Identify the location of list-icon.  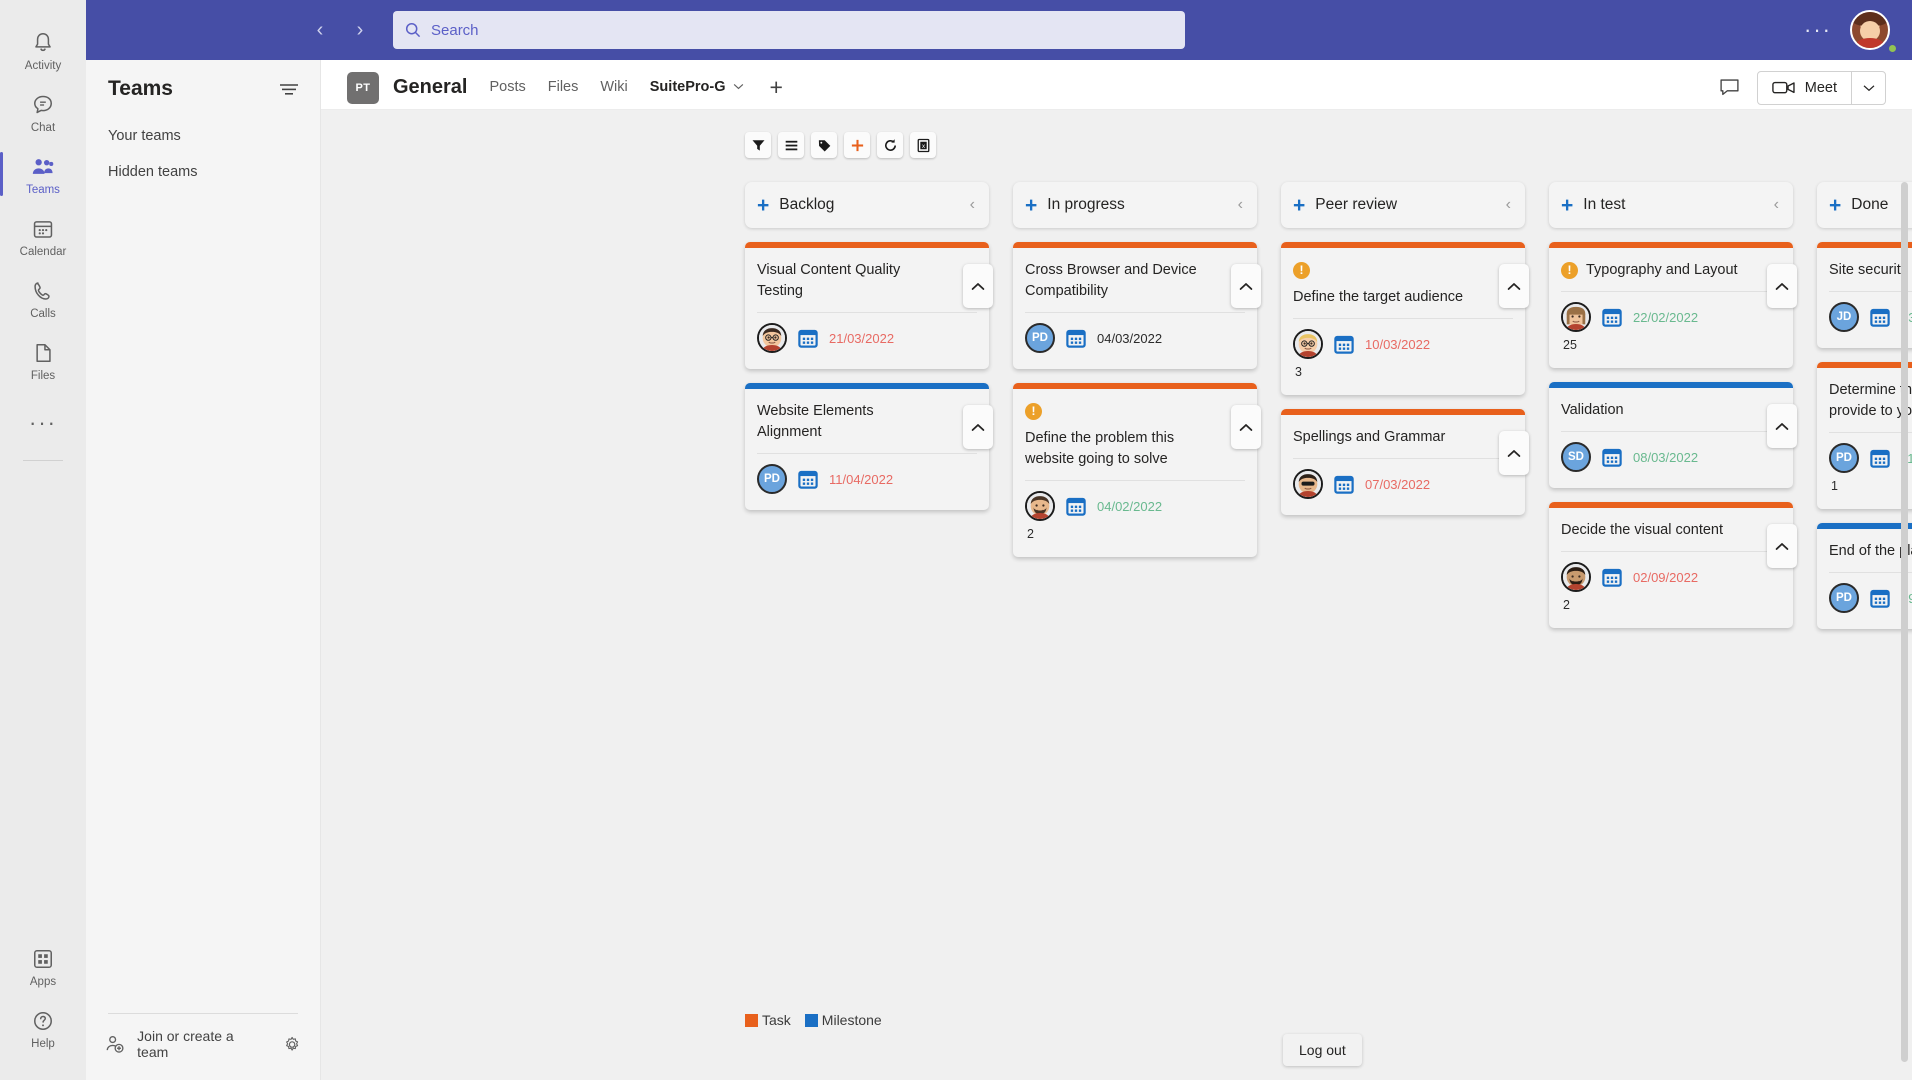
(791, 145).